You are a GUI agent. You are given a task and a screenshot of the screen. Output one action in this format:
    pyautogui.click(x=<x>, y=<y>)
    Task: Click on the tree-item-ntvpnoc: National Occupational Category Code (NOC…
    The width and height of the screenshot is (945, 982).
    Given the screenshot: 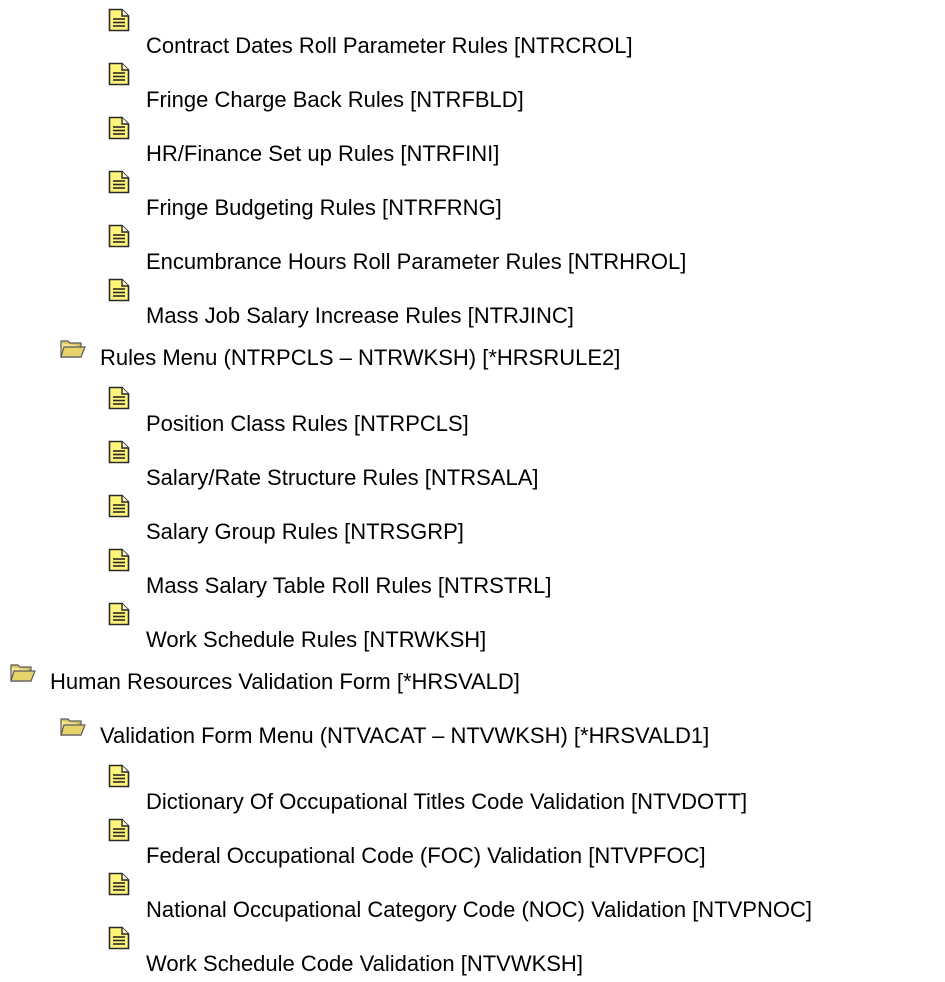 What is the action you would take?
    pyautogui.click(x=460, y=896)
    